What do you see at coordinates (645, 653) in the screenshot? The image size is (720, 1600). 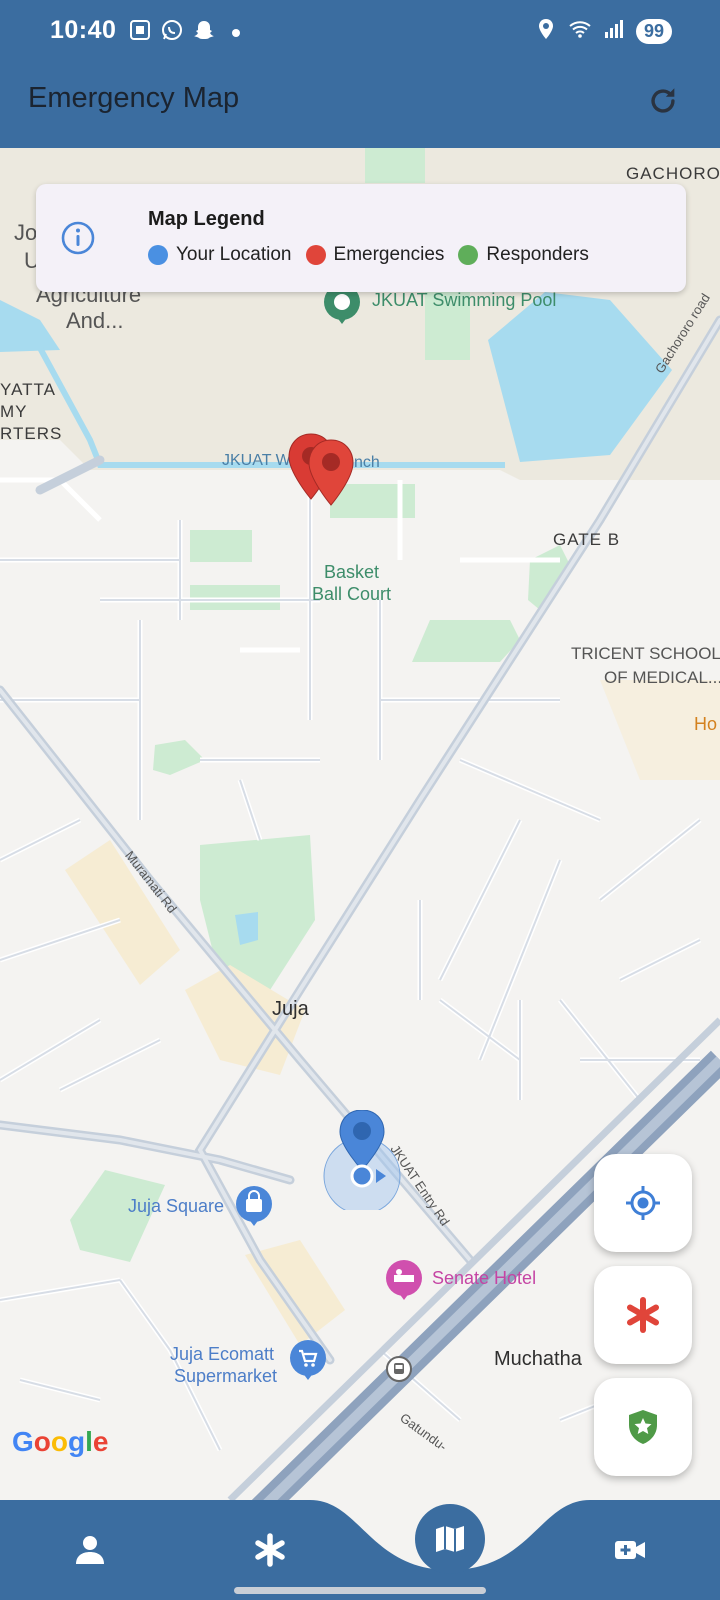 I see `map-label-tricent: TRICENT SCHOOL` at bounding box center [645, 653].